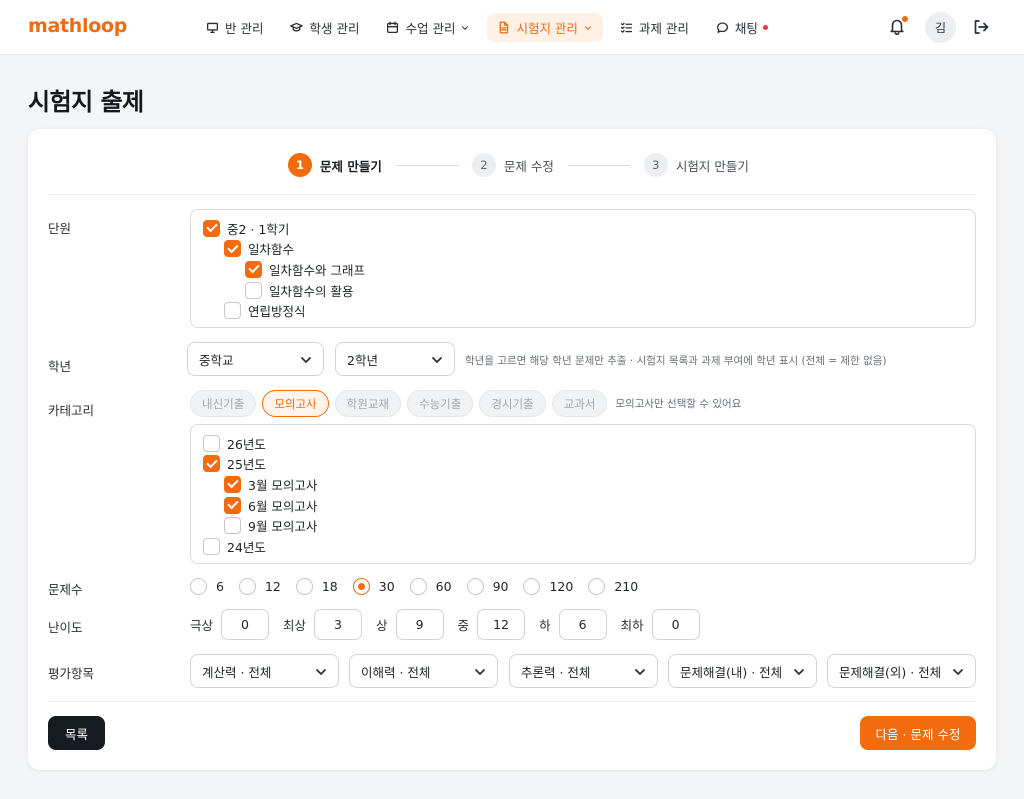 This screenshot has width=1024, height=799. I want to click on monitor-icon, so click(212, 28).